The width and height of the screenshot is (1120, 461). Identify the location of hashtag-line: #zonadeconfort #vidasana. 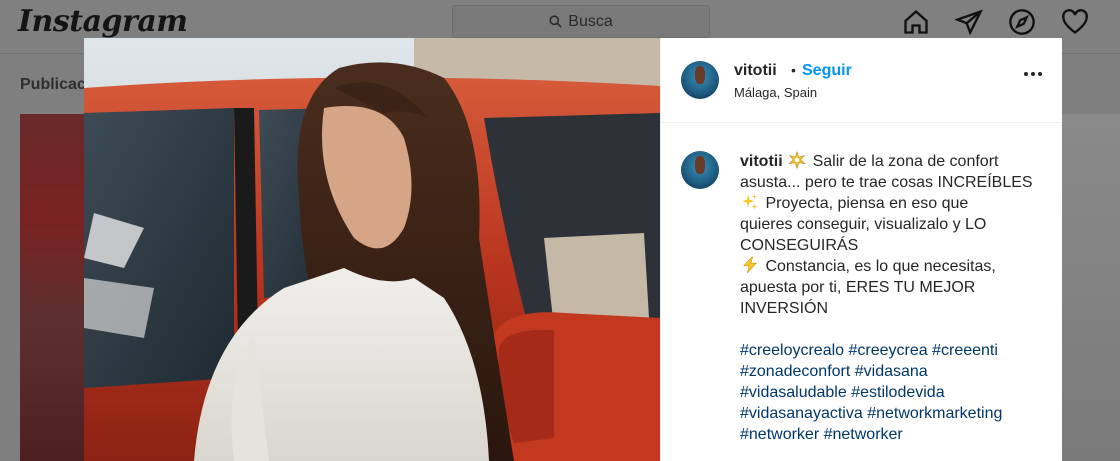
(895, 371).